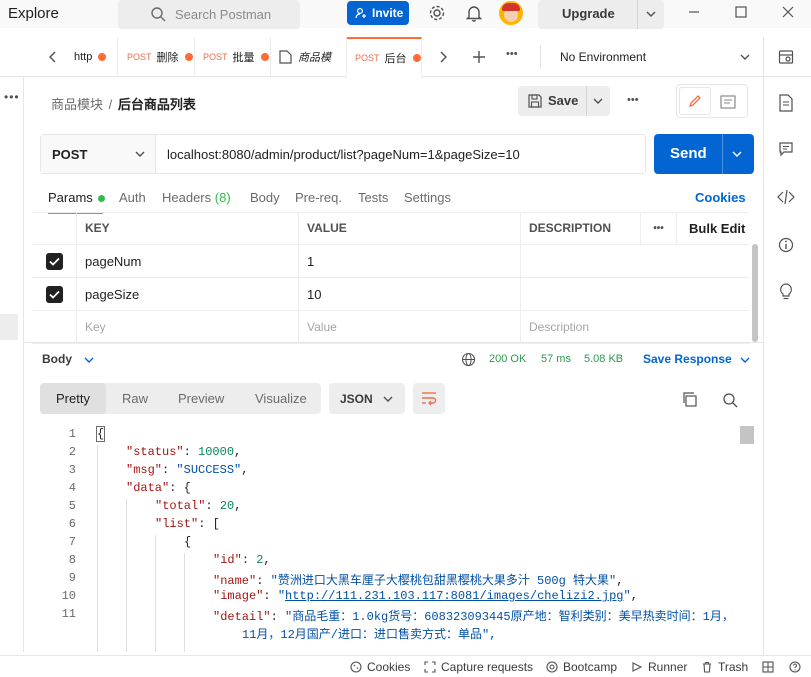  I want to click on sidebar-selected-item, so click(9, 327).